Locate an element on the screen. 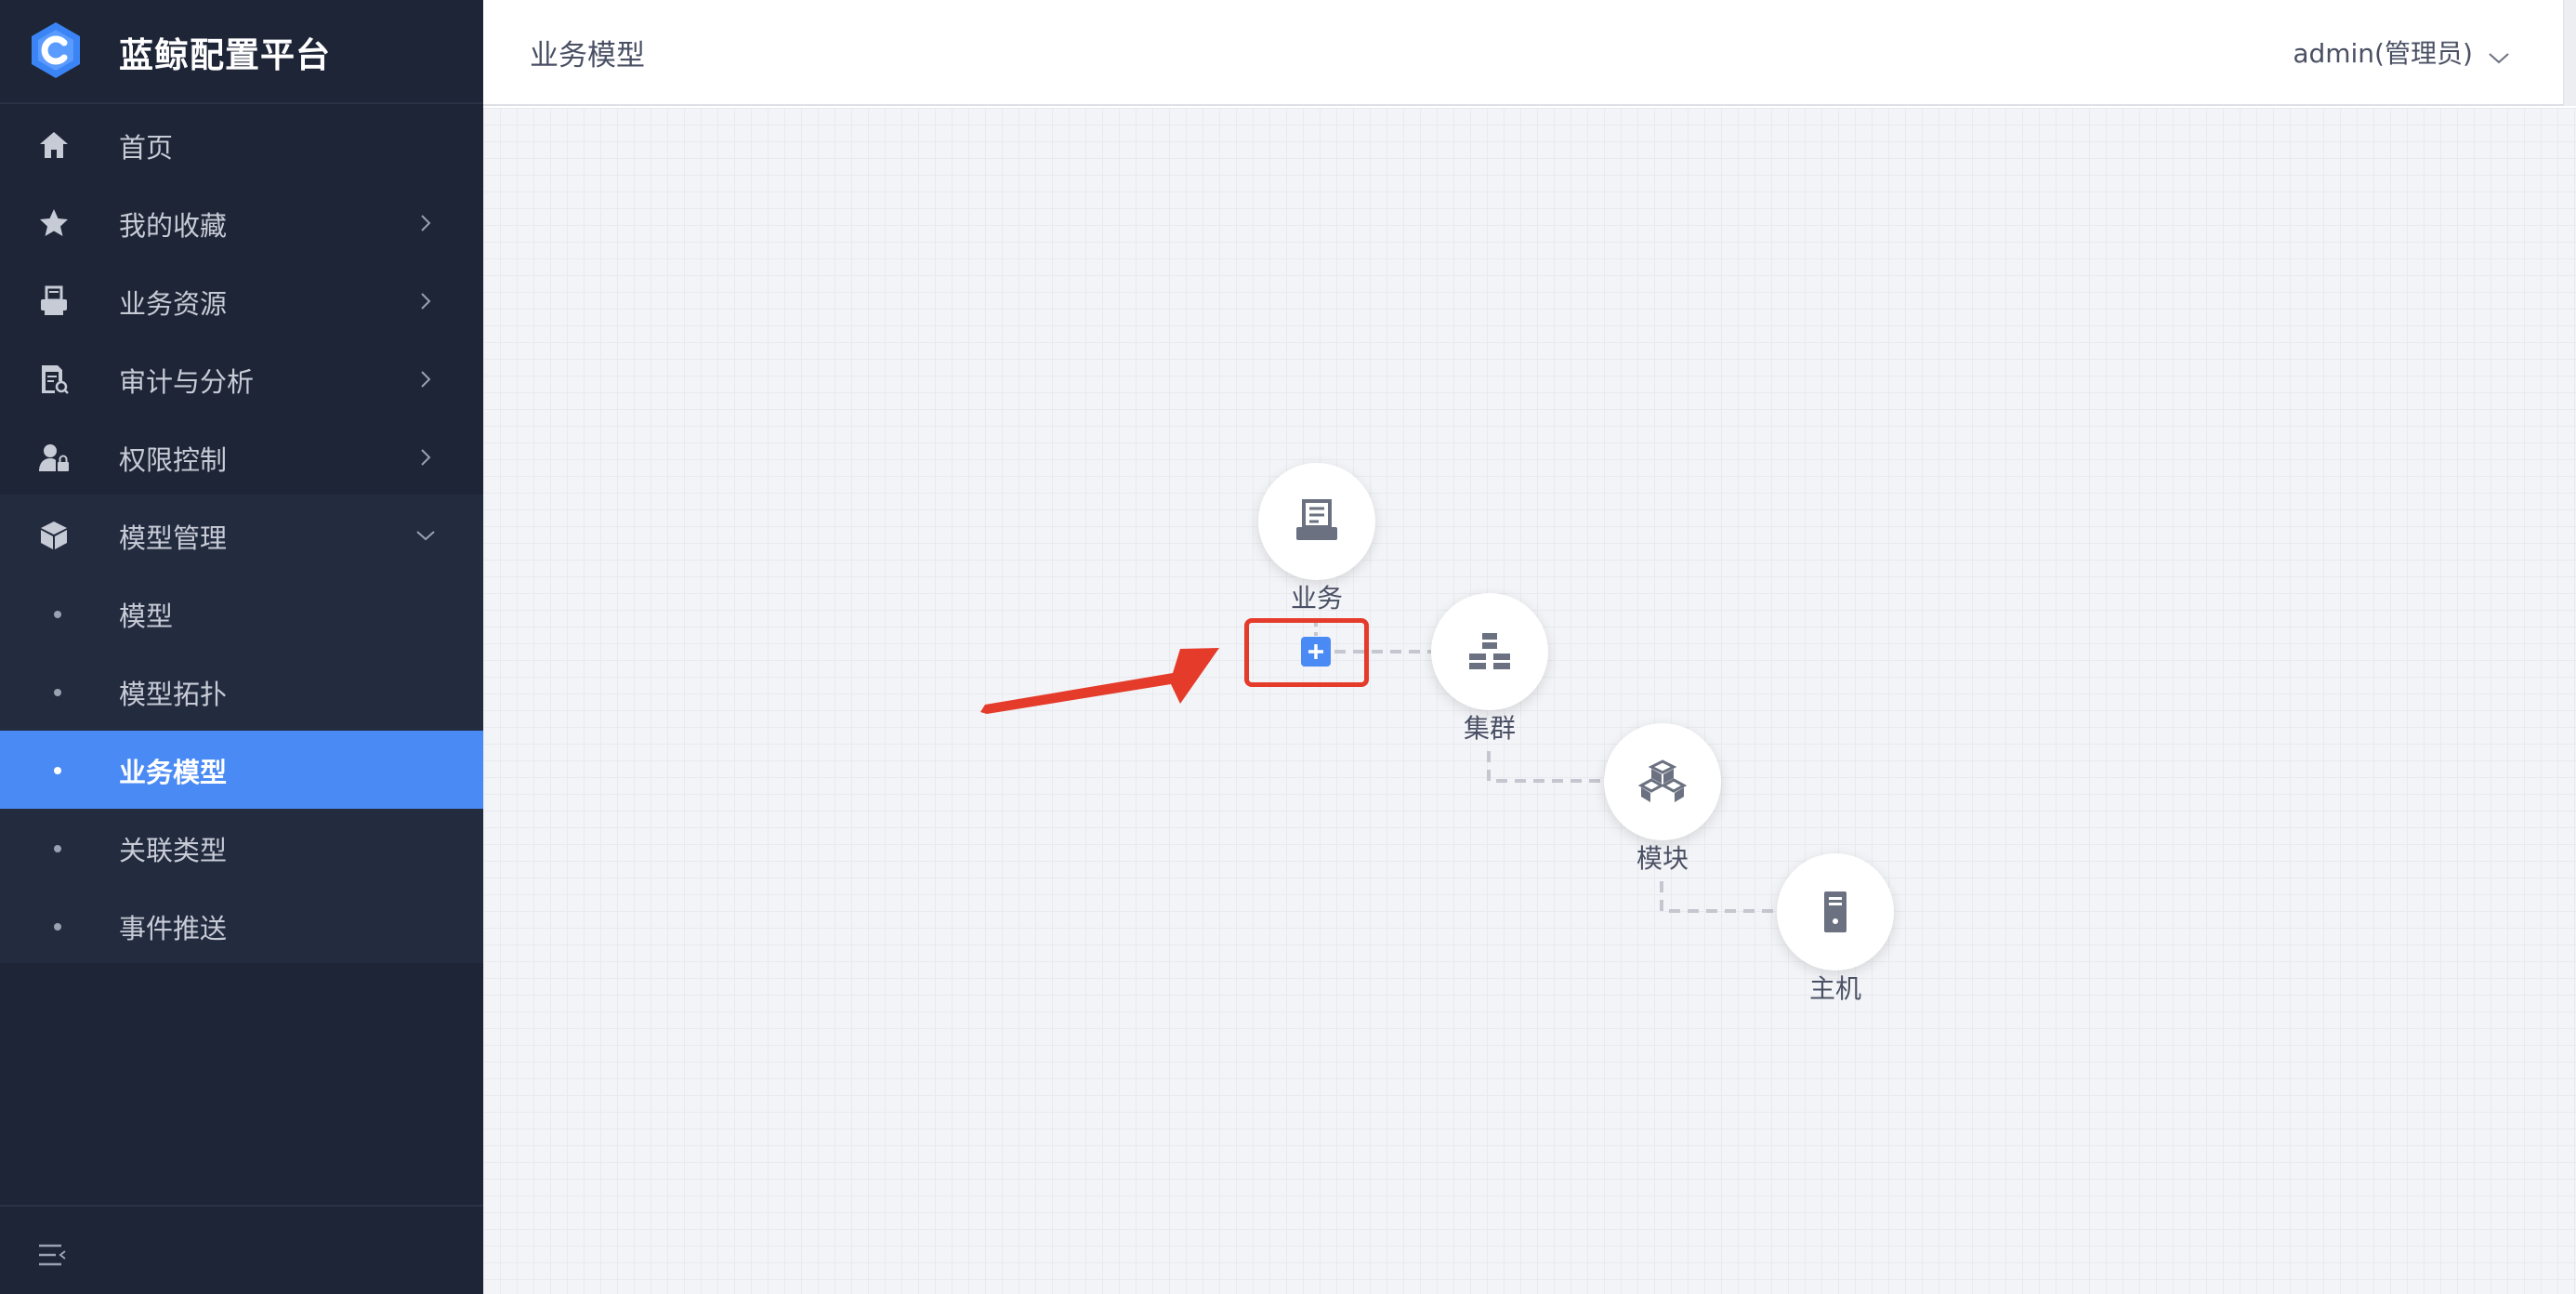  link-cluster-module is located at coordinates (1545, 767).